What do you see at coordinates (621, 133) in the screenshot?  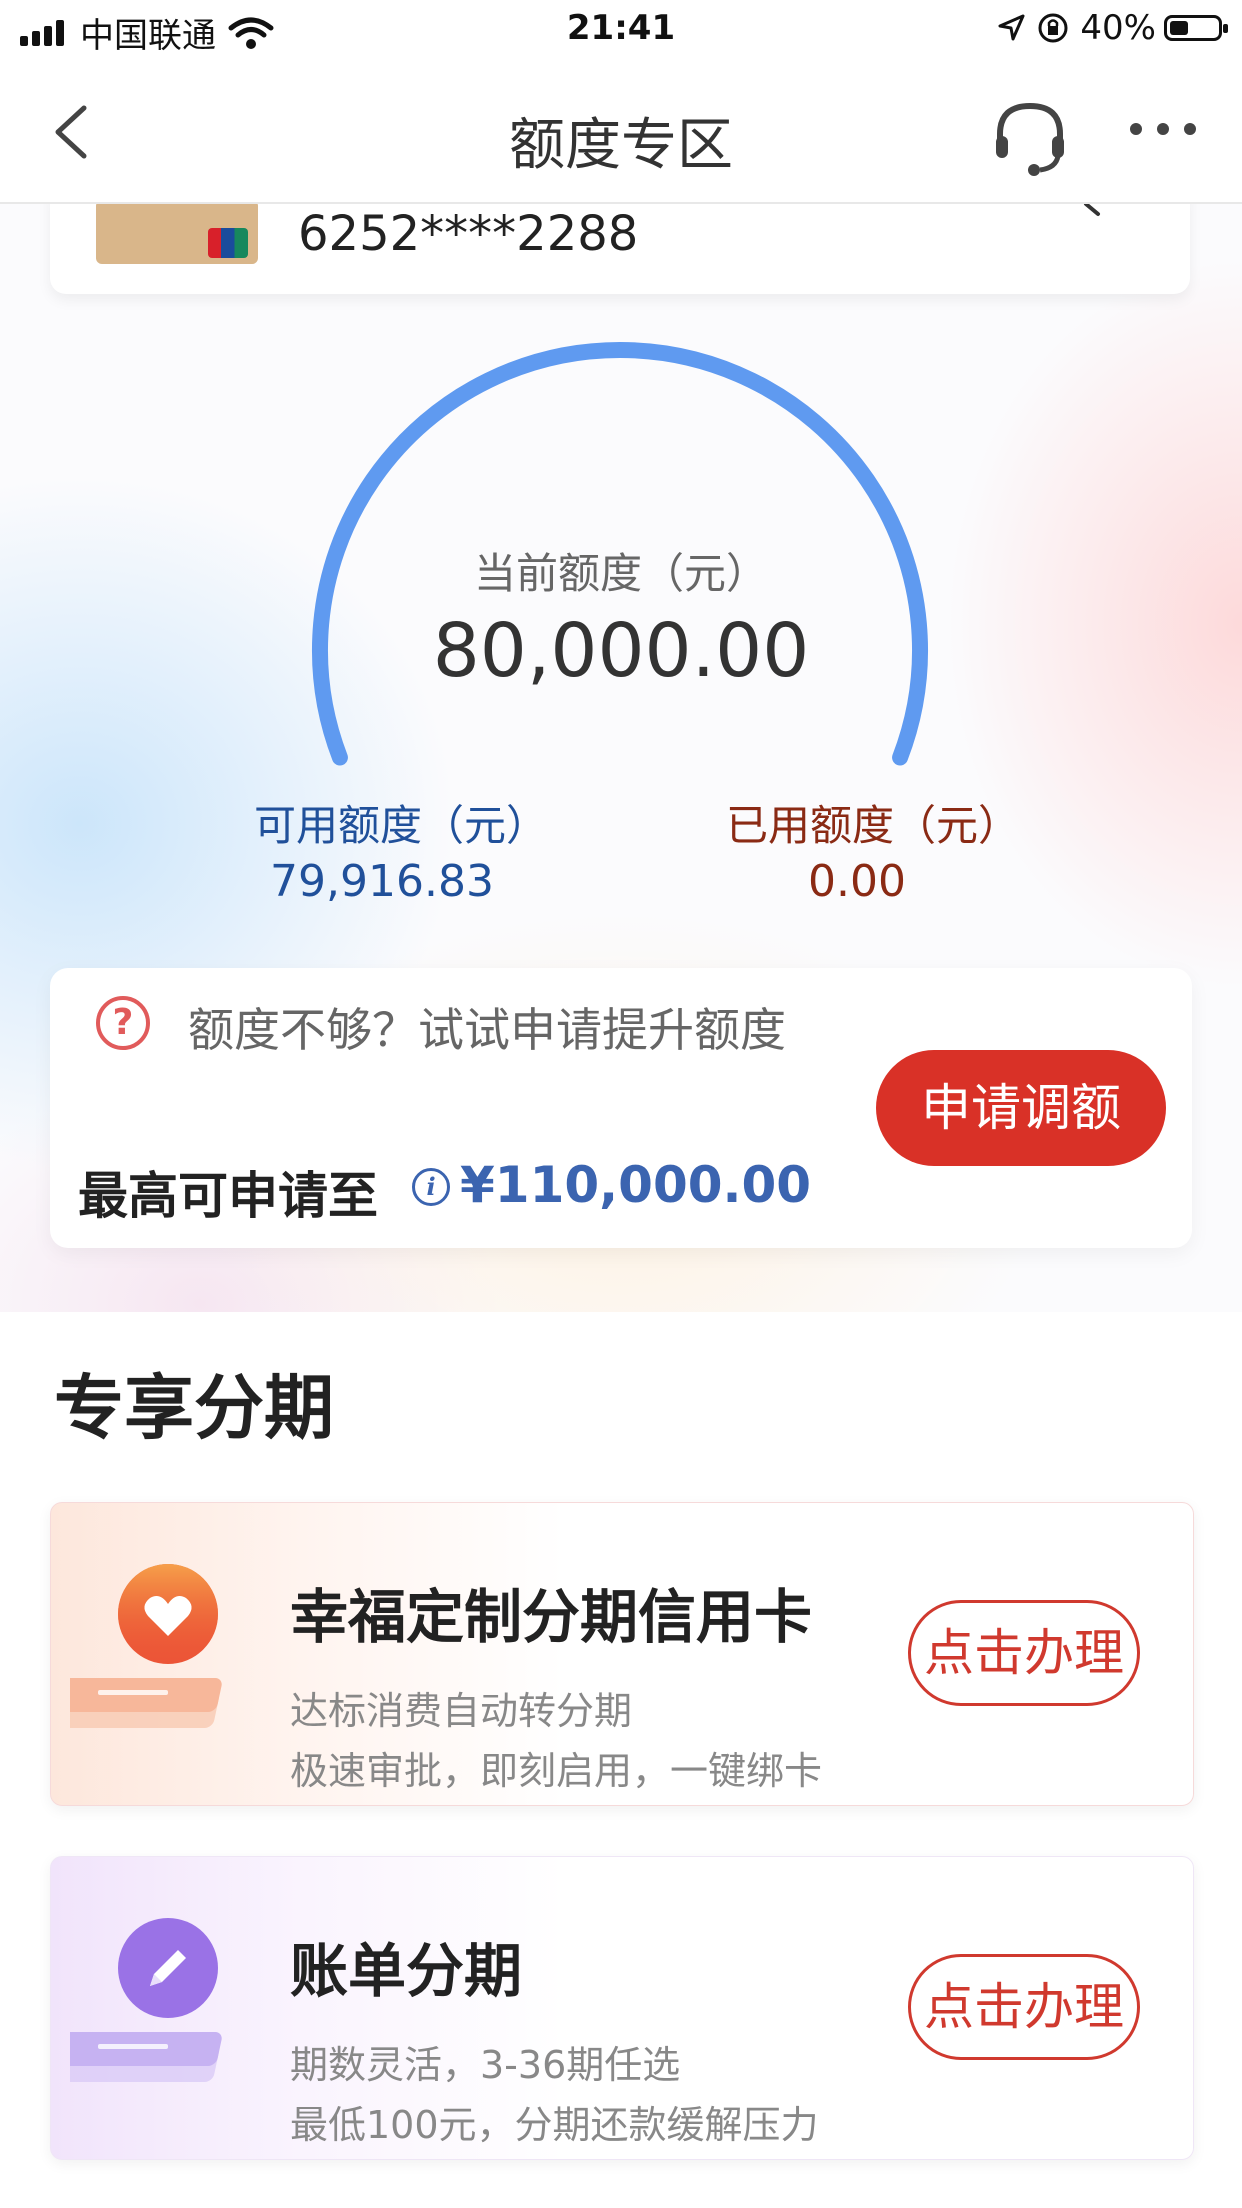 I see `nav-bar: 额度专区` at bounding box center [621, 133].